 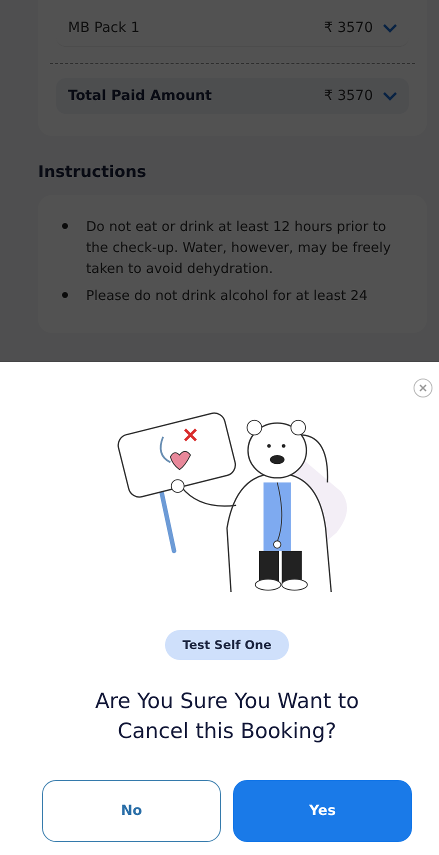 What do you see at coordinates (322, 811) in the screenshot?
I see `confirm-button: Yes` at bounding box center [322, 811].